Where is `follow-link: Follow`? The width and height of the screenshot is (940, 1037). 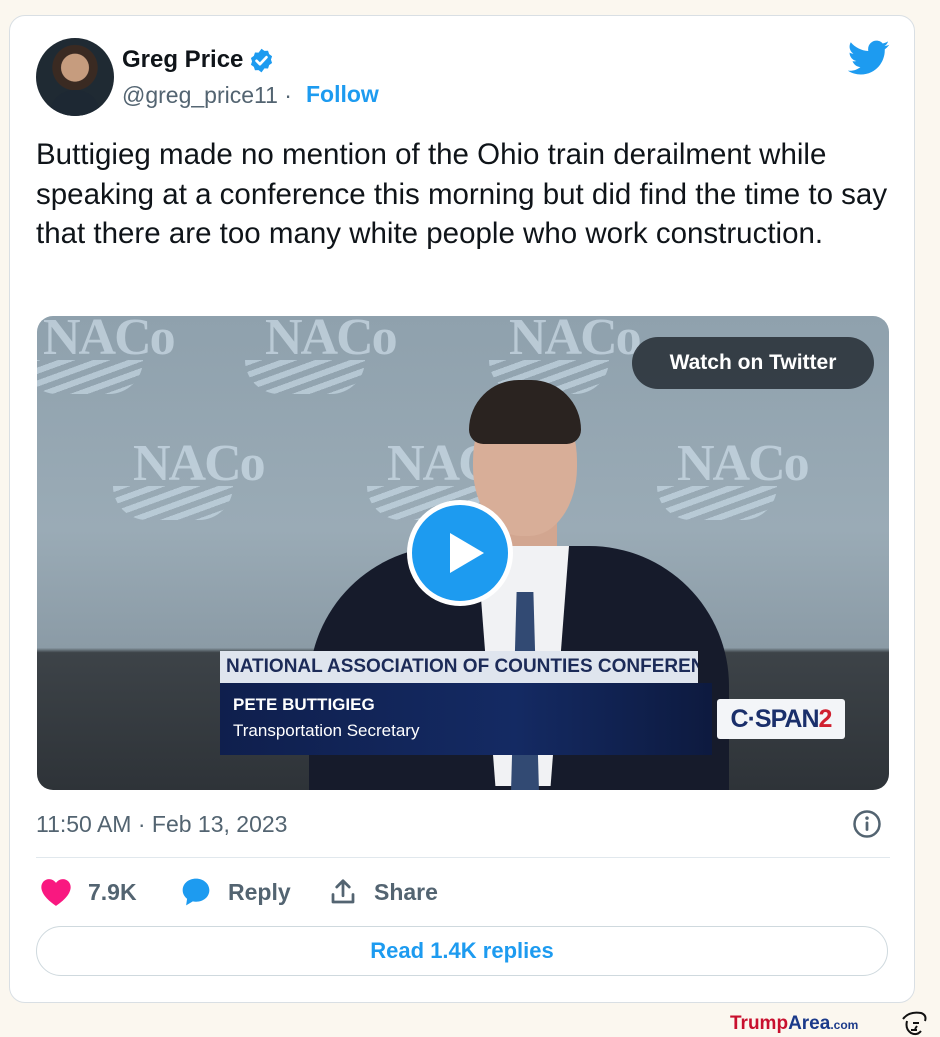
follow-link: Follow is located at coordinates (342, 94).